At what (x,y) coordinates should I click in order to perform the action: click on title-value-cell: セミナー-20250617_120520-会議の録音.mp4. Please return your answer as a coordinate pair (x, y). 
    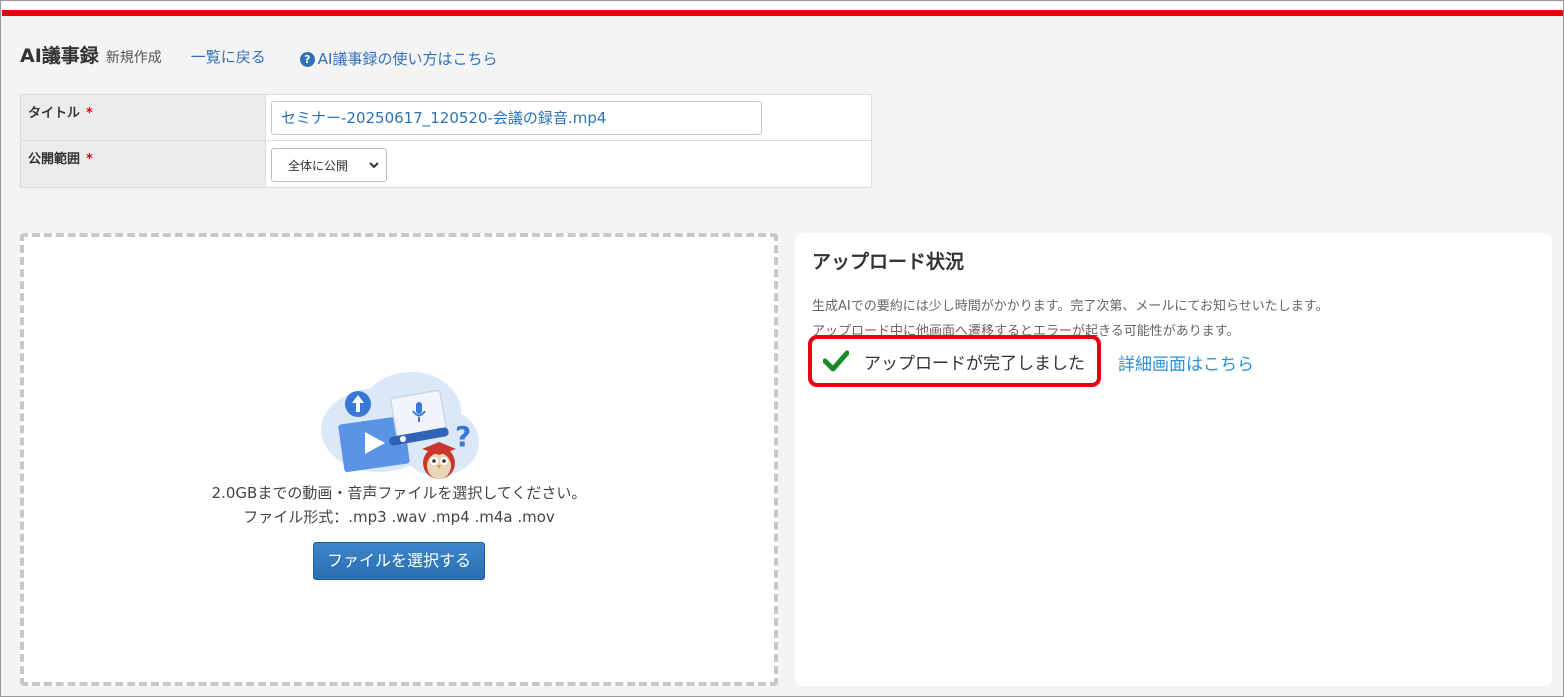
    Looking at the image, I should click on (568, 117).